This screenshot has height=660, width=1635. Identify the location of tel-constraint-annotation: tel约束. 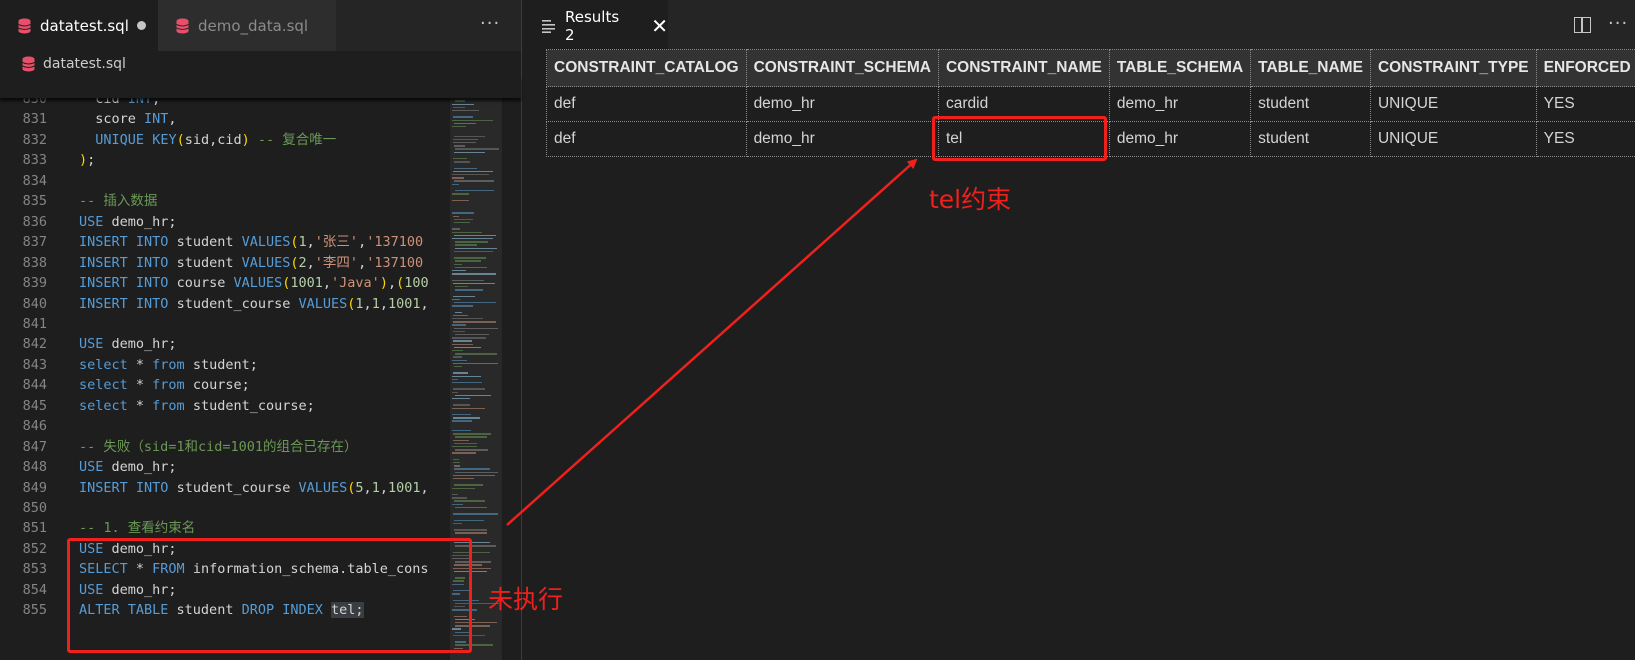
(970, 199).